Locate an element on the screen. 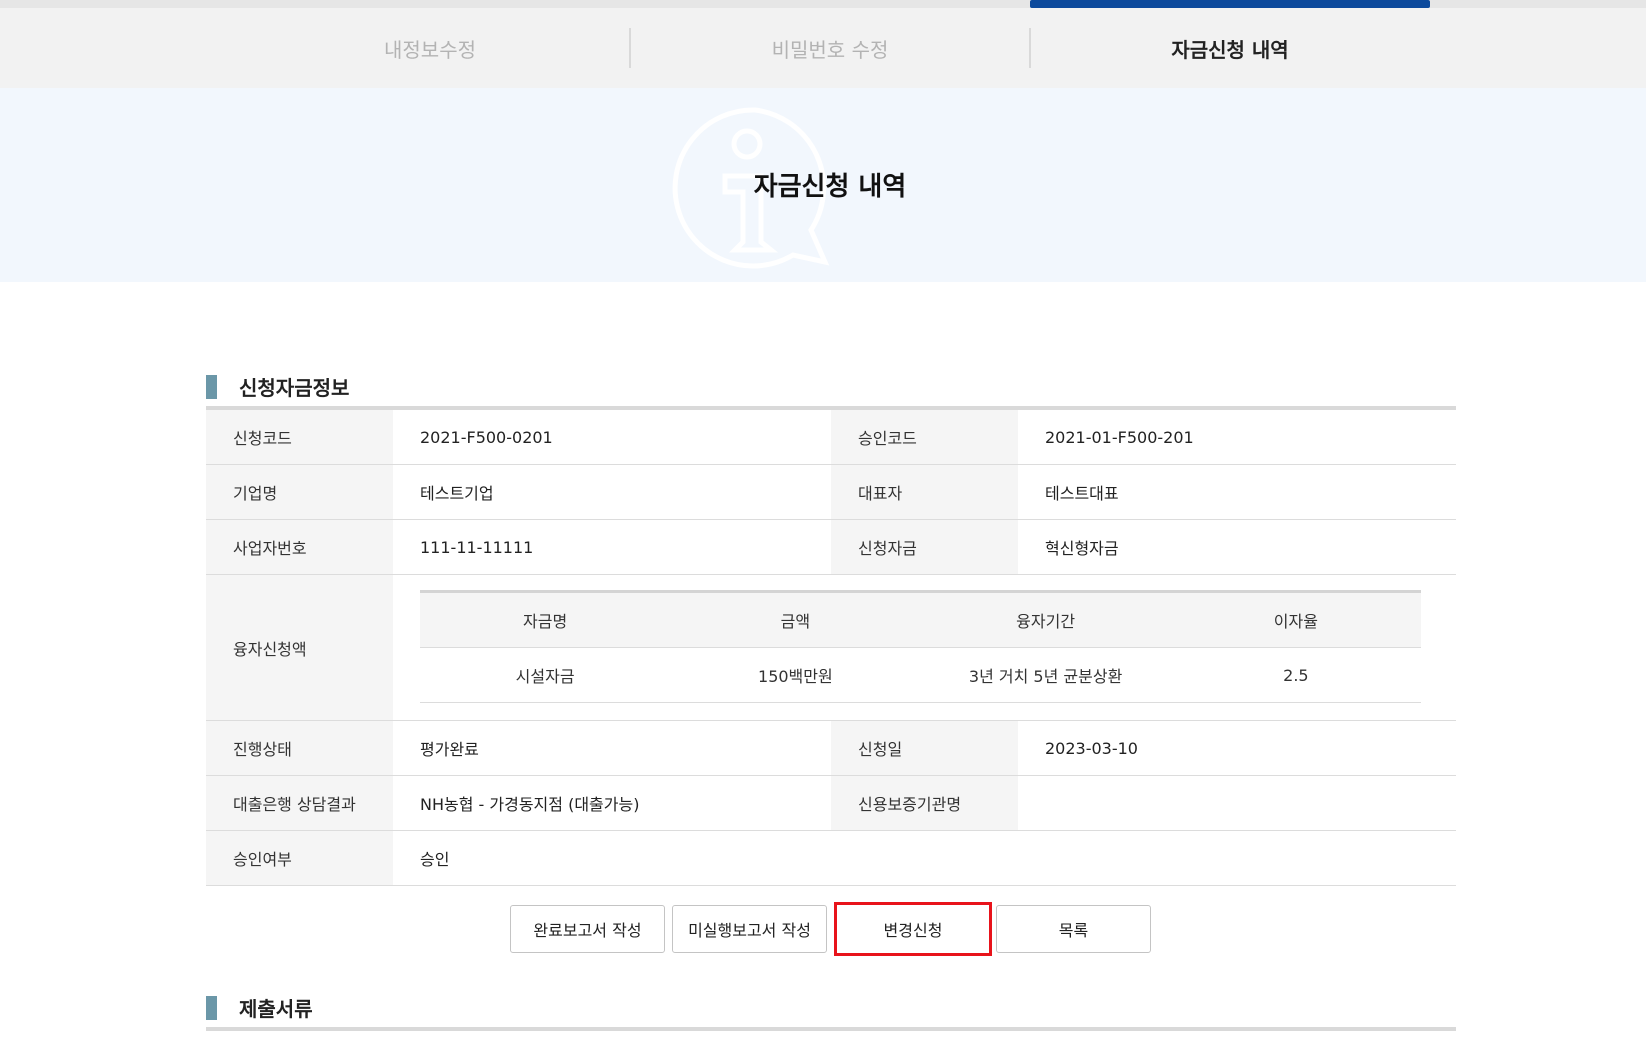 This screenshot has height=1038, width=1646. loan-interest-rate: 2.5 is located at coordinates (1296, 675).